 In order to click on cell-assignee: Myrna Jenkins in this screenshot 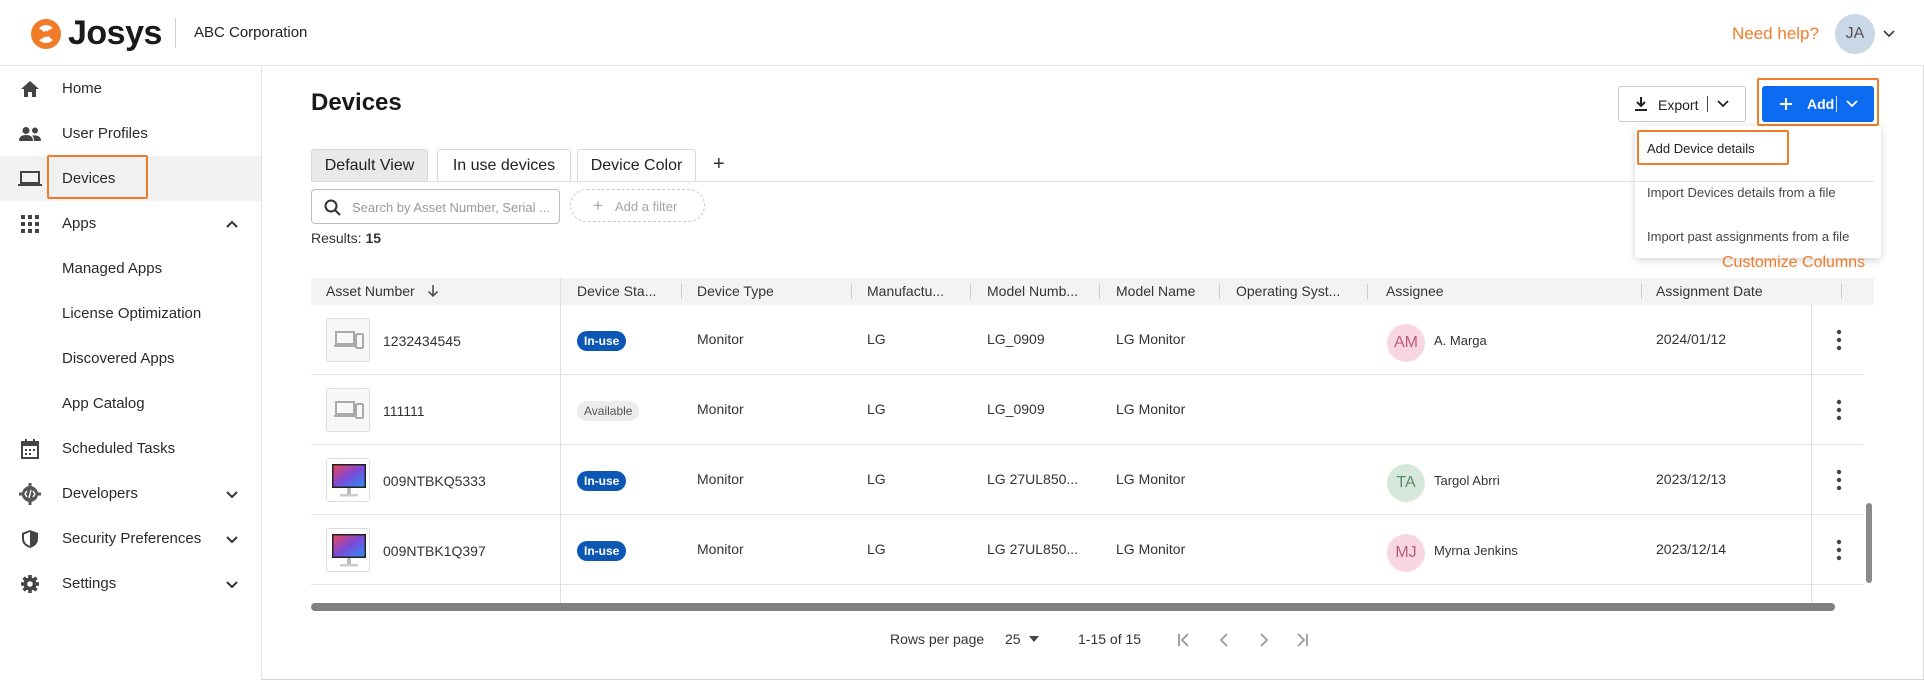, I will do `click(1476, 550)`.